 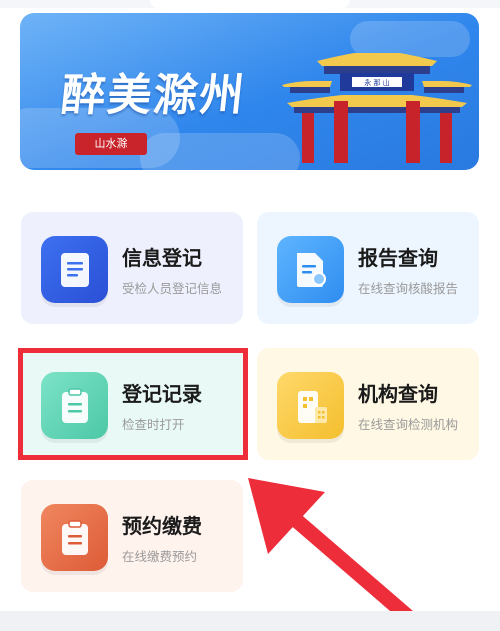 What do you see at coordinates (74, 537) in the screenshot?
I see `clipboard-icon` at bounding box center [74, 537].